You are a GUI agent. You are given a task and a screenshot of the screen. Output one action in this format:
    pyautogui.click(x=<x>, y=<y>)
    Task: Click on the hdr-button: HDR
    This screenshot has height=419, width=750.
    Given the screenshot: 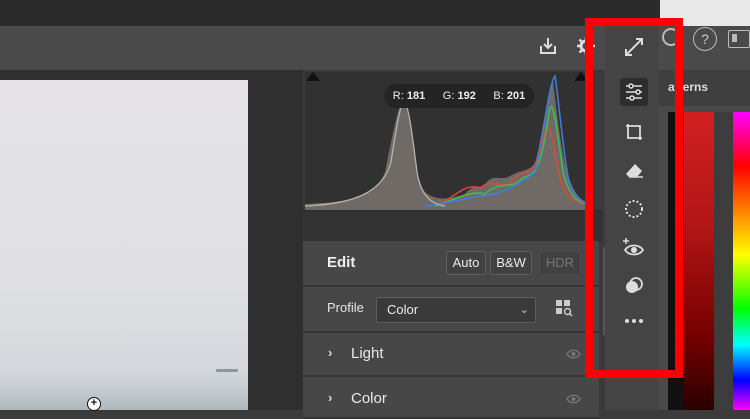 What is the action you would take?
    pyautogui.click(x=560, y=263)
    